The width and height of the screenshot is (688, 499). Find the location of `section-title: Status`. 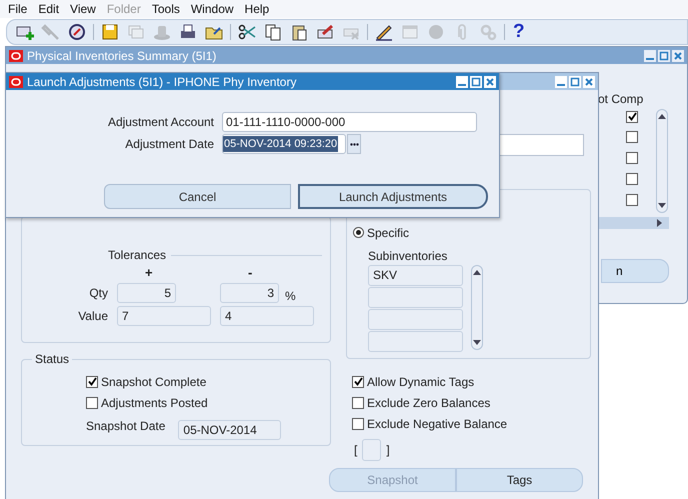

section-title: Status is located at coordinates (52, 359).